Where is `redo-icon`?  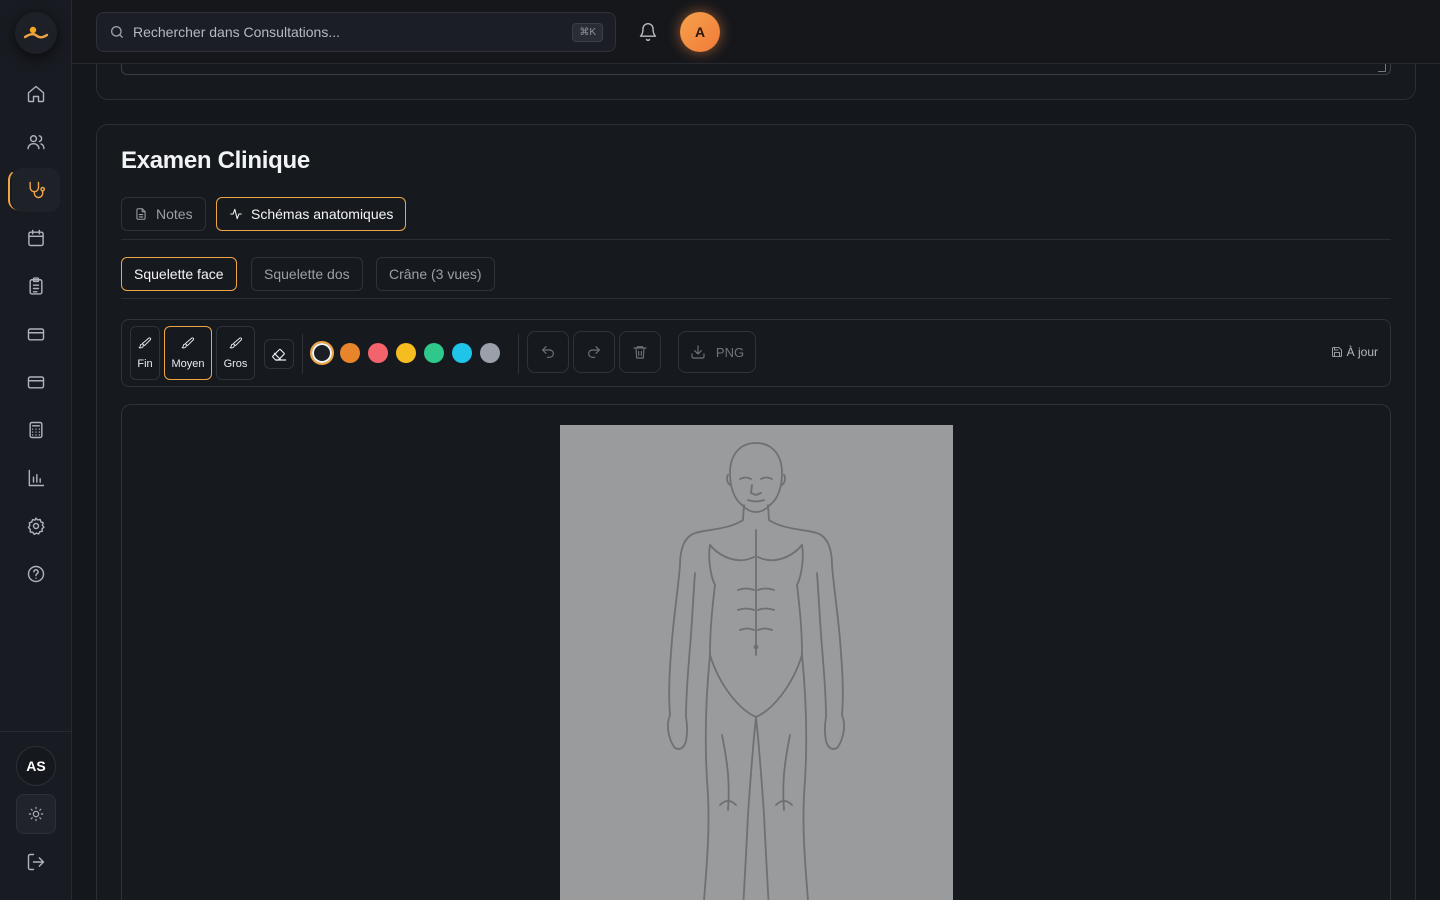 redo-icon is located at coordinates (594, 352).